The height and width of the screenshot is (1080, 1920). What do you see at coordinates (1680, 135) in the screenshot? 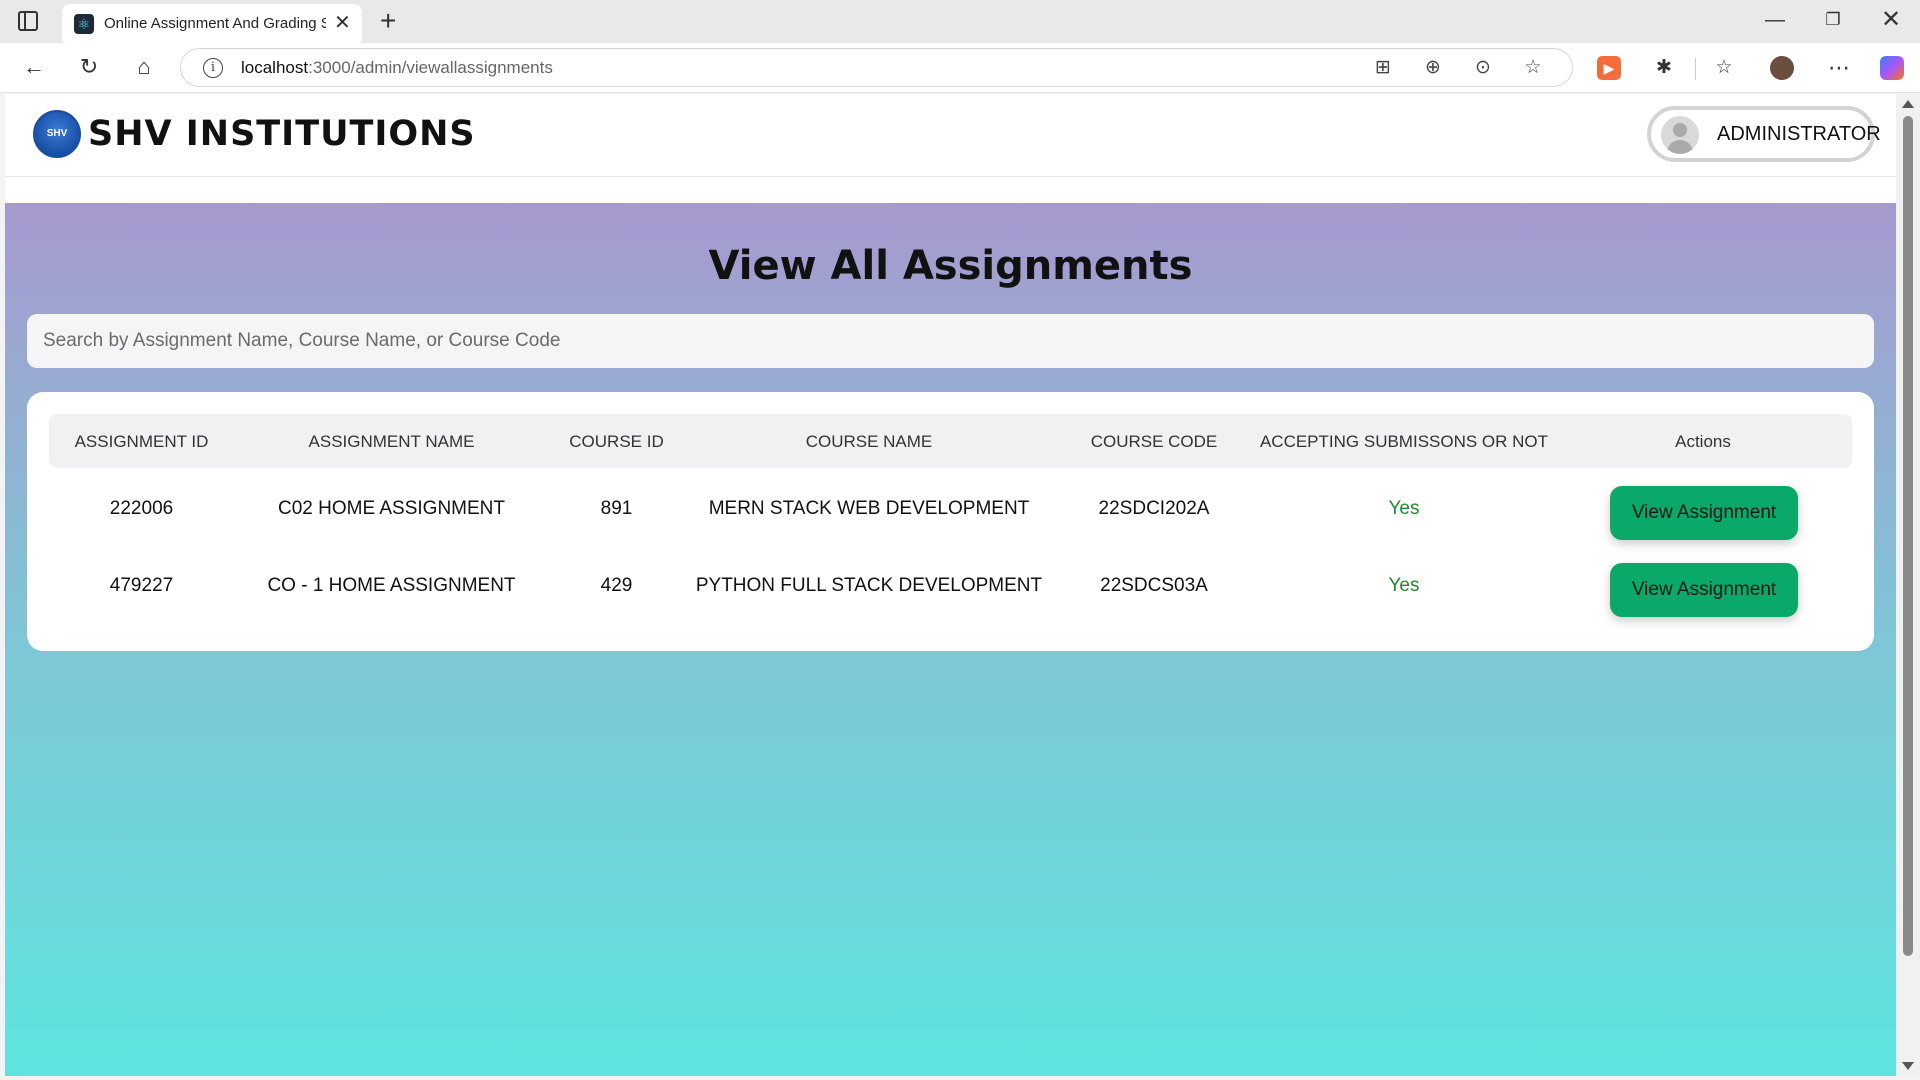
I see `user-avatar-icon` at bounding box center [1680, 135].